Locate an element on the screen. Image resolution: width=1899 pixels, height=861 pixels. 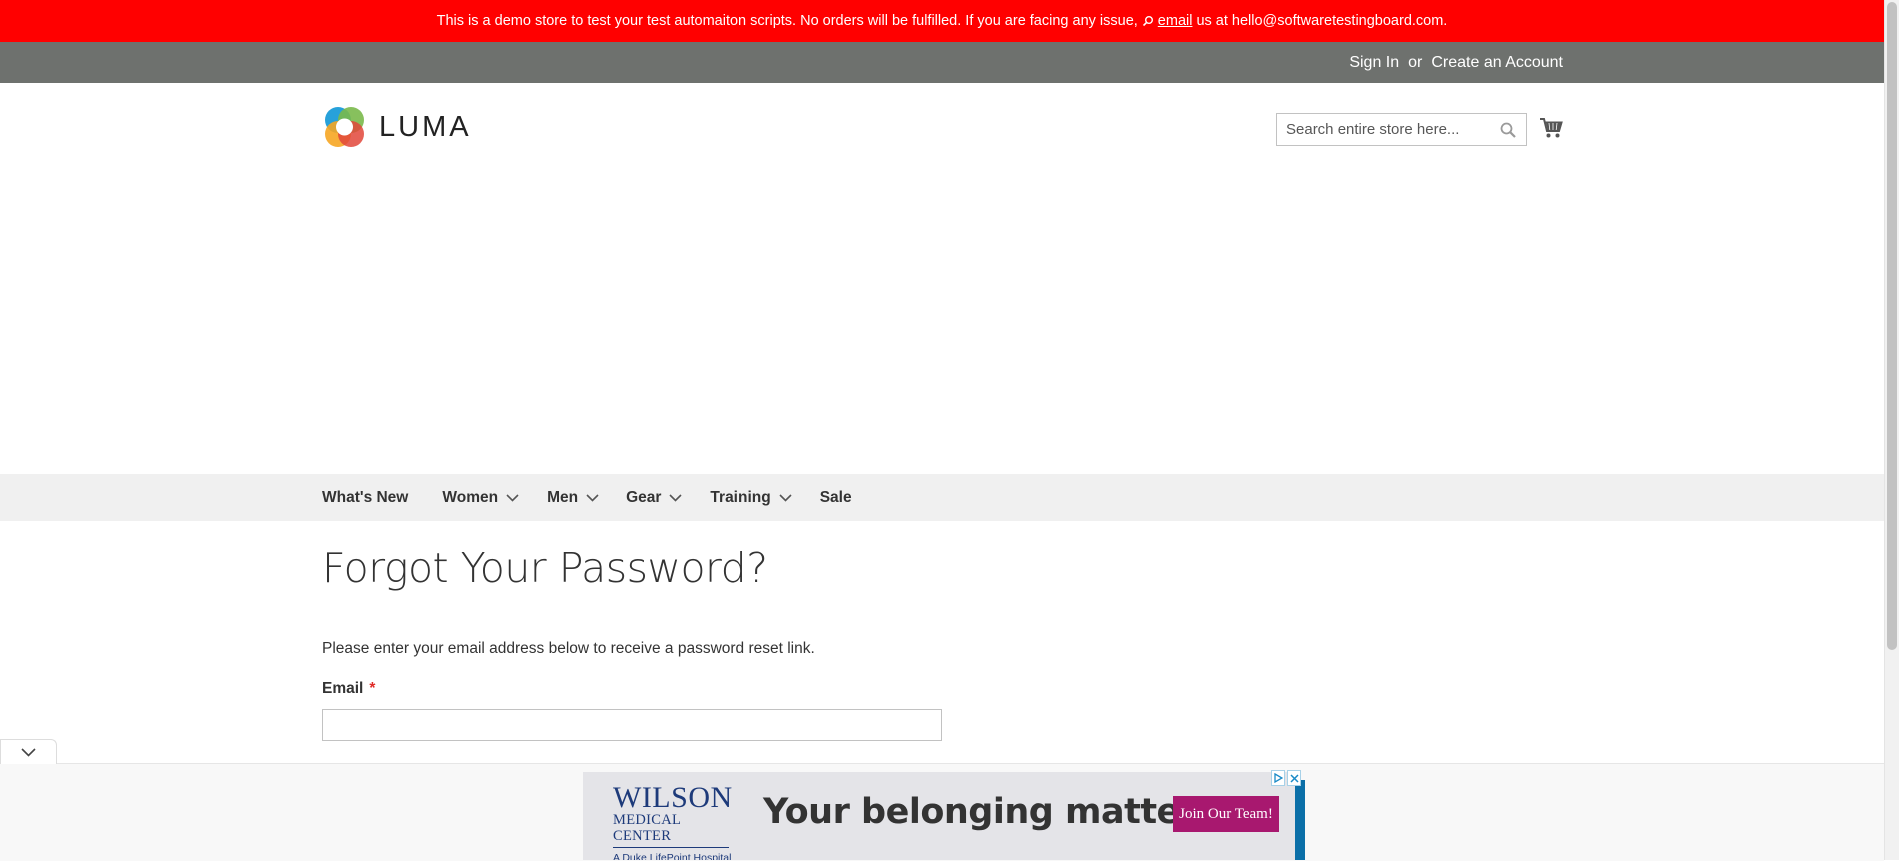
ad-cta-button: Join Our Team! is located at coordinates (1226, 814).